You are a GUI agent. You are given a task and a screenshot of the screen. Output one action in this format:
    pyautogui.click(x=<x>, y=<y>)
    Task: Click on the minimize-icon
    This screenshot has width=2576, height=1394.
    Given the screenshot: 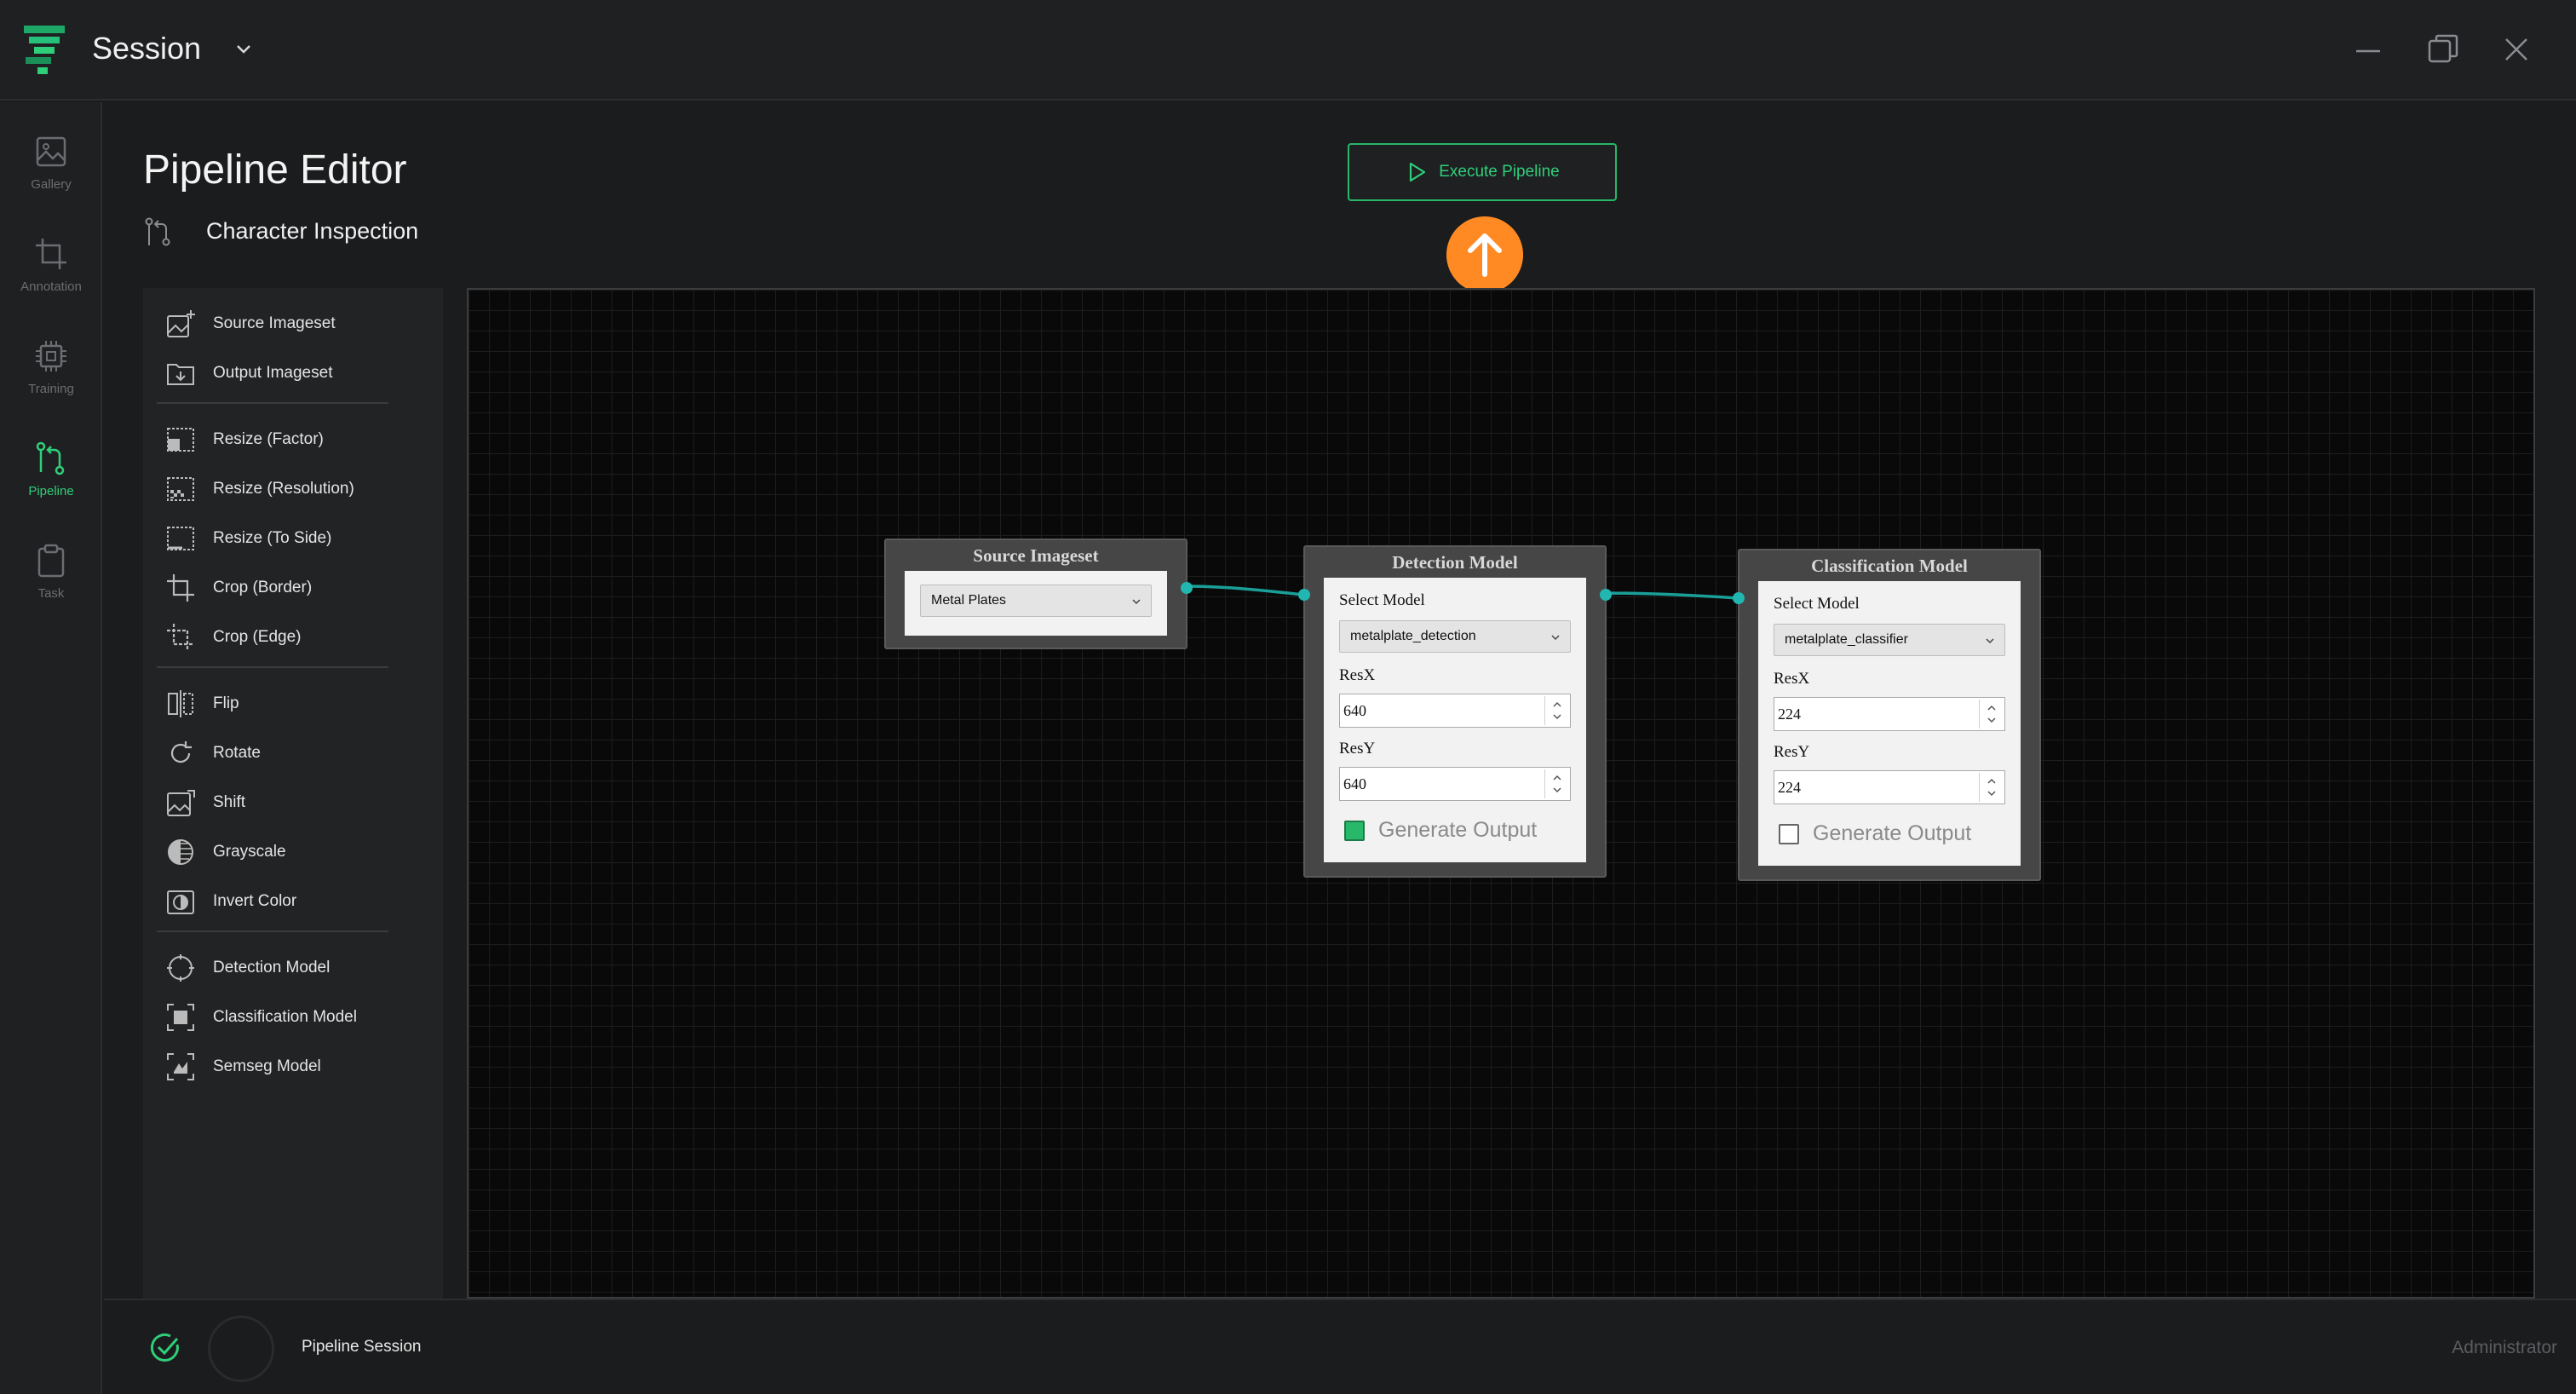 What is the action you would take?
    pyautogui.click(x=2368, y=49)
    